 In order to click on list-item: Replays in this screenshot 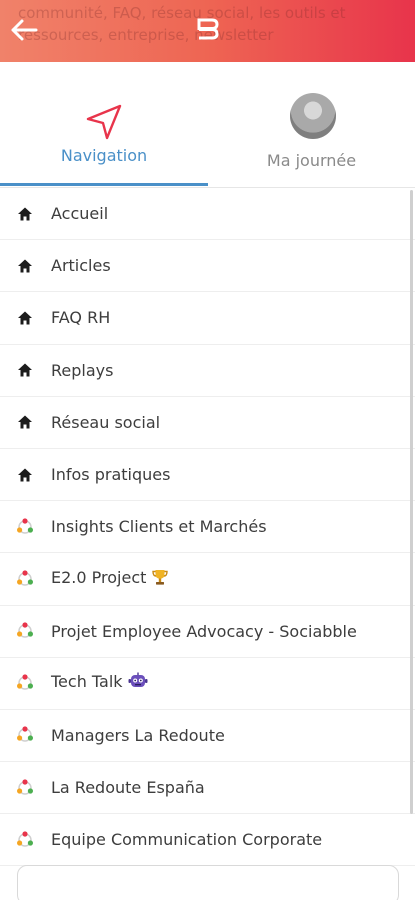, I will do `click(207, 371)`.